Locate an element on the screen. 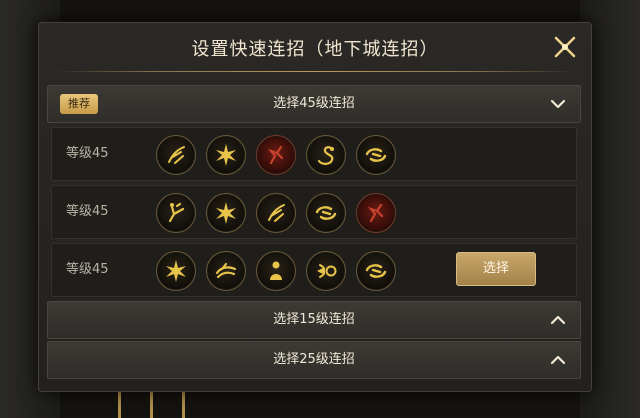  combo-row: 等级45 选择 is located at coordinates (314, 270).